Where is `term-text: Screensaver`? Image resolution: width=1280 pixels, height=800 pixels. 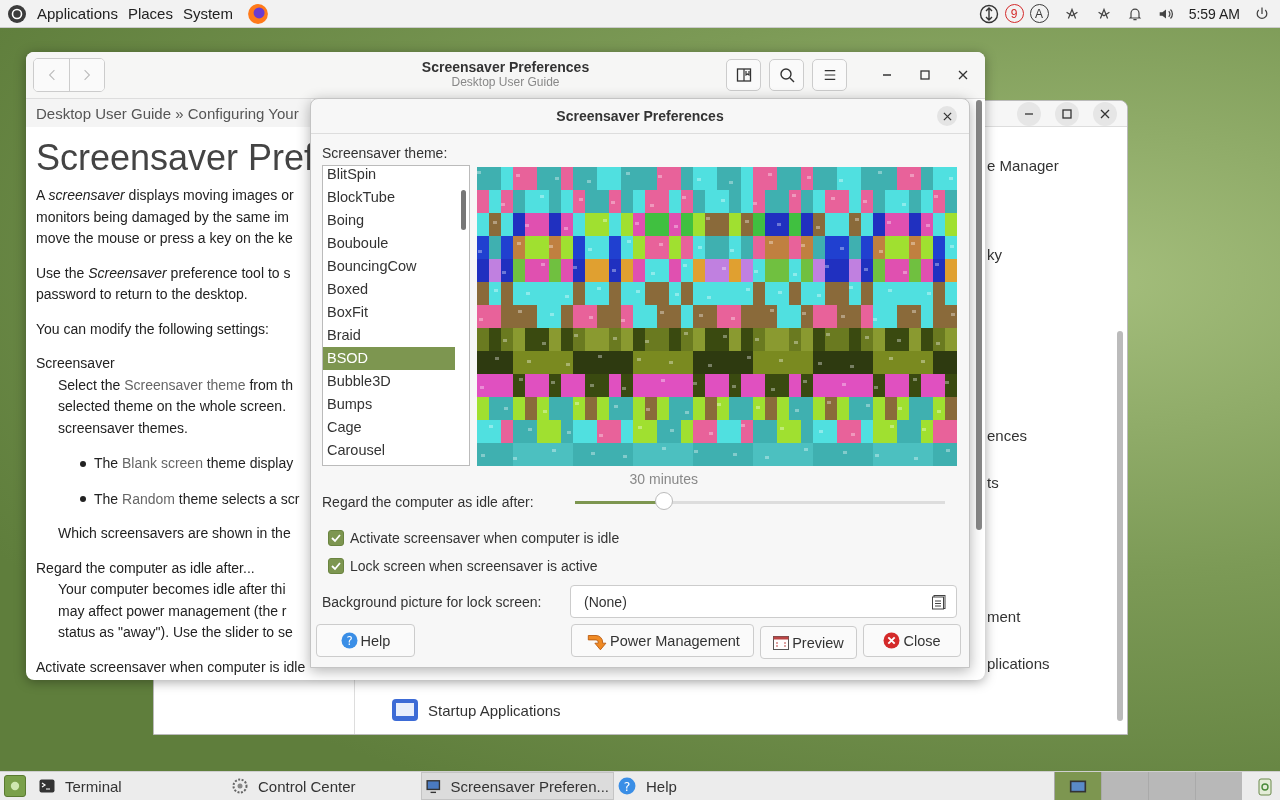
term-text: Screensaver is located at coordinates (75, 363).